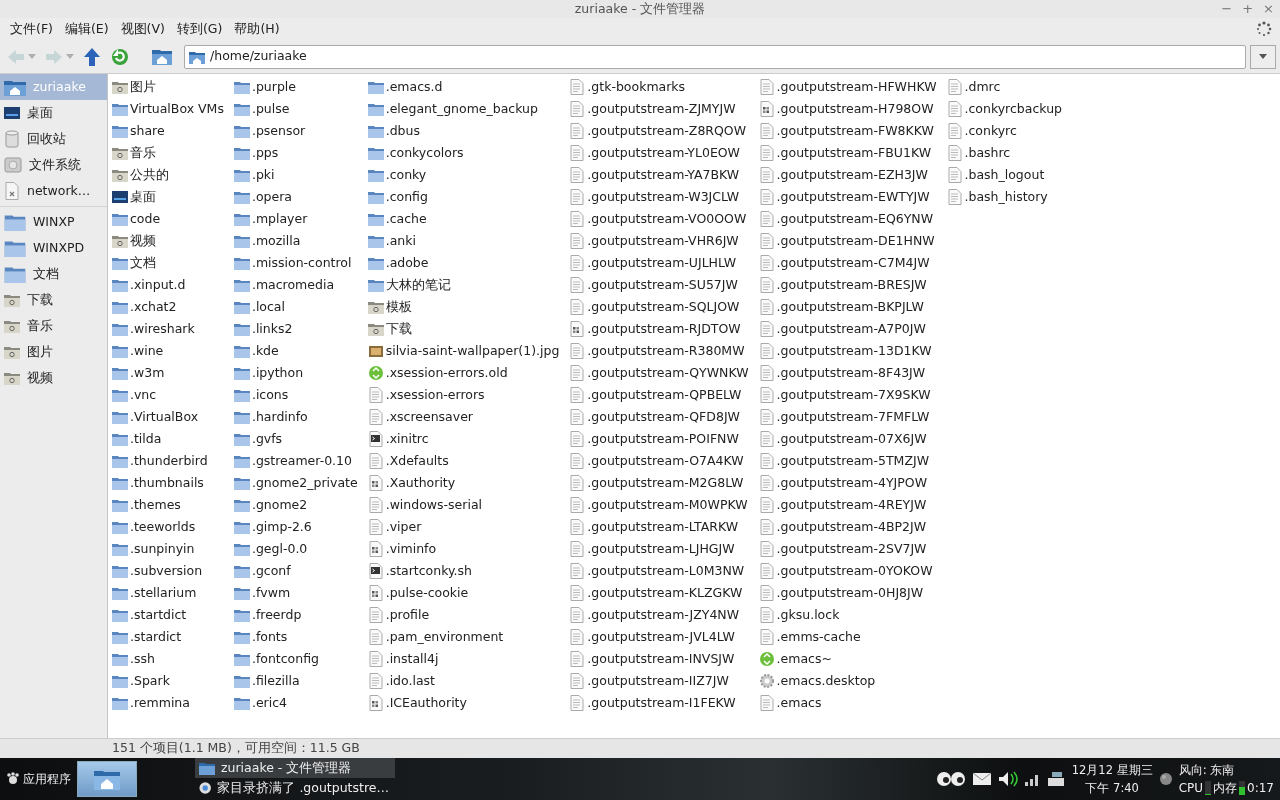 The width and height of the screenshot is (1280, 800). Describe the element at coordinates (464, 527) in the screenshot. I see `file-item: .viper` at that location.